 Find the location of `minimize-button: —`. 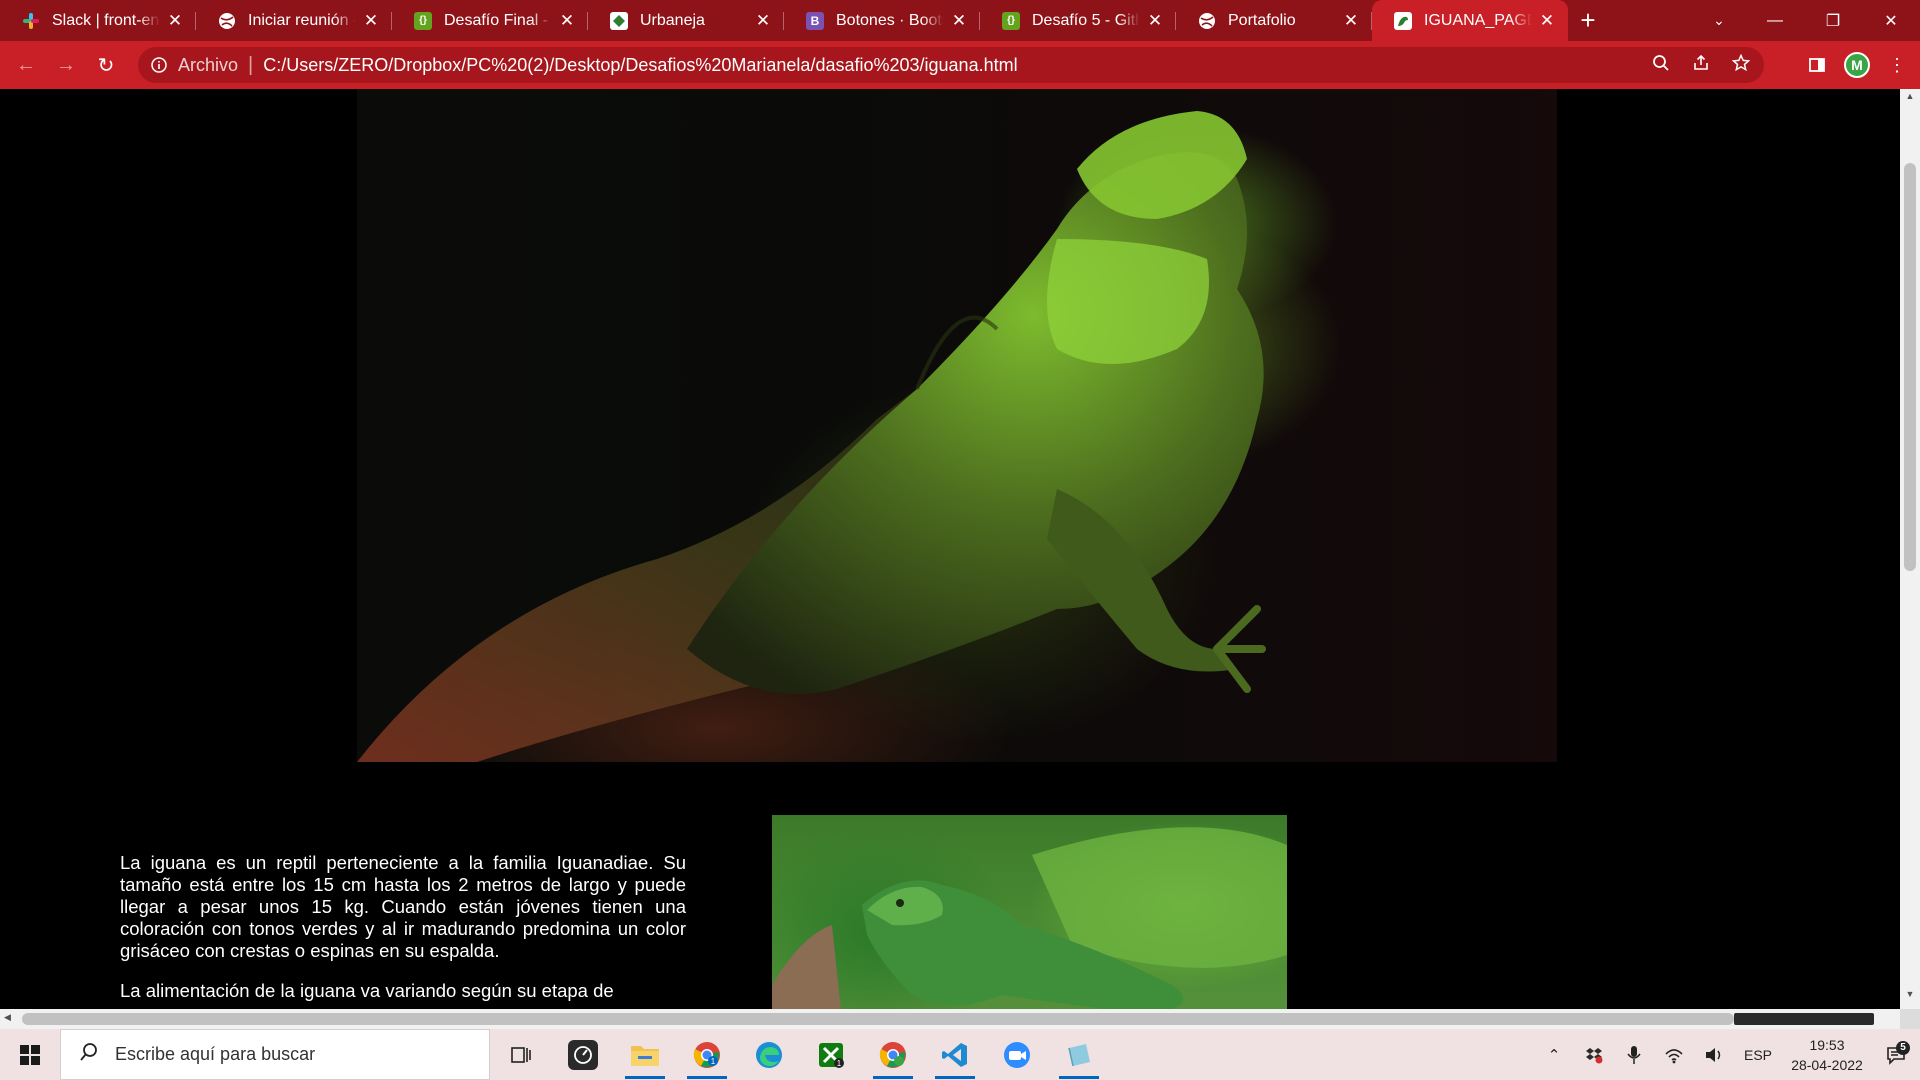

minimize-button: — is located at coordinates (1775, 20).